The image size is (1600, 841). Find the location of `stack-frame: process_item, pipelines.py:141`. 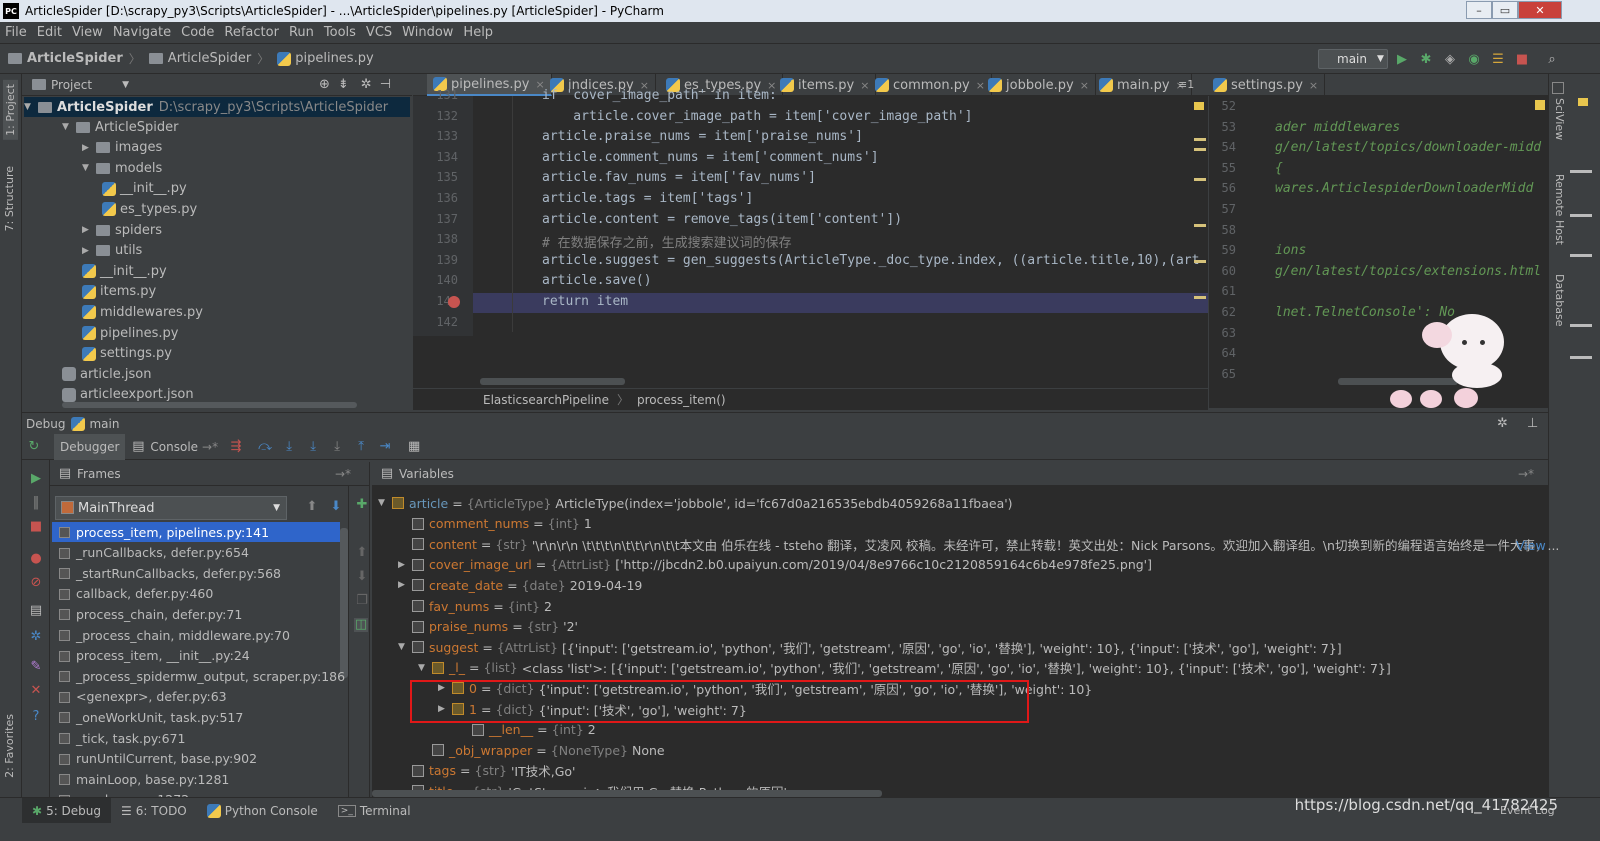

stack-frame: process_item, pipelines.py:141 is located at coordinates (196, 532).